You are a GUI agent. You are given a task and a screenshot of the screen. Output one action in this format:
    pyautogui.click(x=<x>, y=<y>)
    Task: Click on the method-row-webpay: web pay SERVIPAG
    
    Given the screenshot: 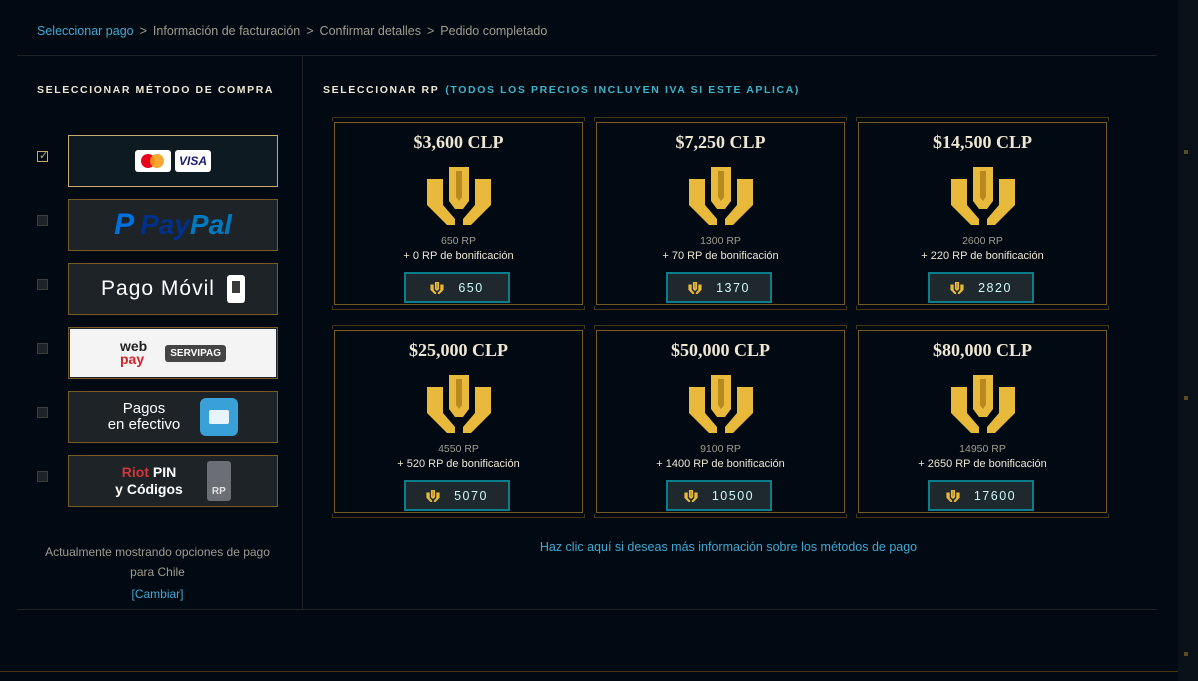 What is the action you would take?
    pyautogui.click(x=157, y=353)
    